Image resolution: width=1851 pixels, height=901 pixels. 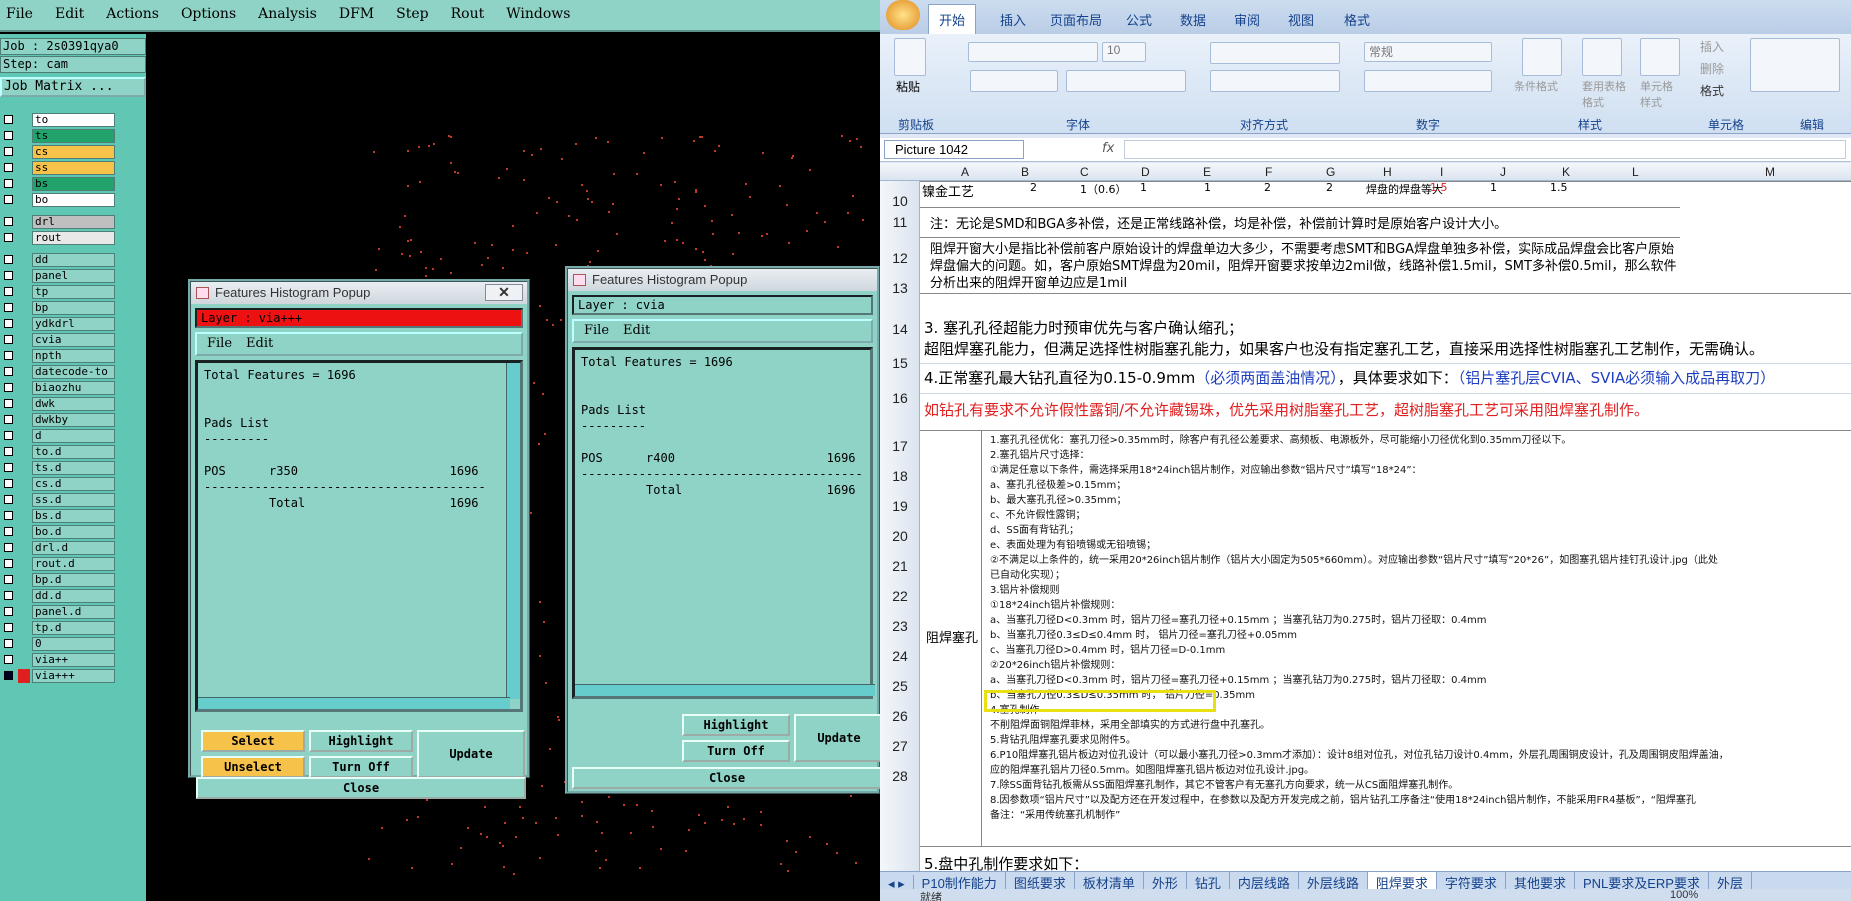 I want to click on layer-name: bp, so click(x=73, y=308).